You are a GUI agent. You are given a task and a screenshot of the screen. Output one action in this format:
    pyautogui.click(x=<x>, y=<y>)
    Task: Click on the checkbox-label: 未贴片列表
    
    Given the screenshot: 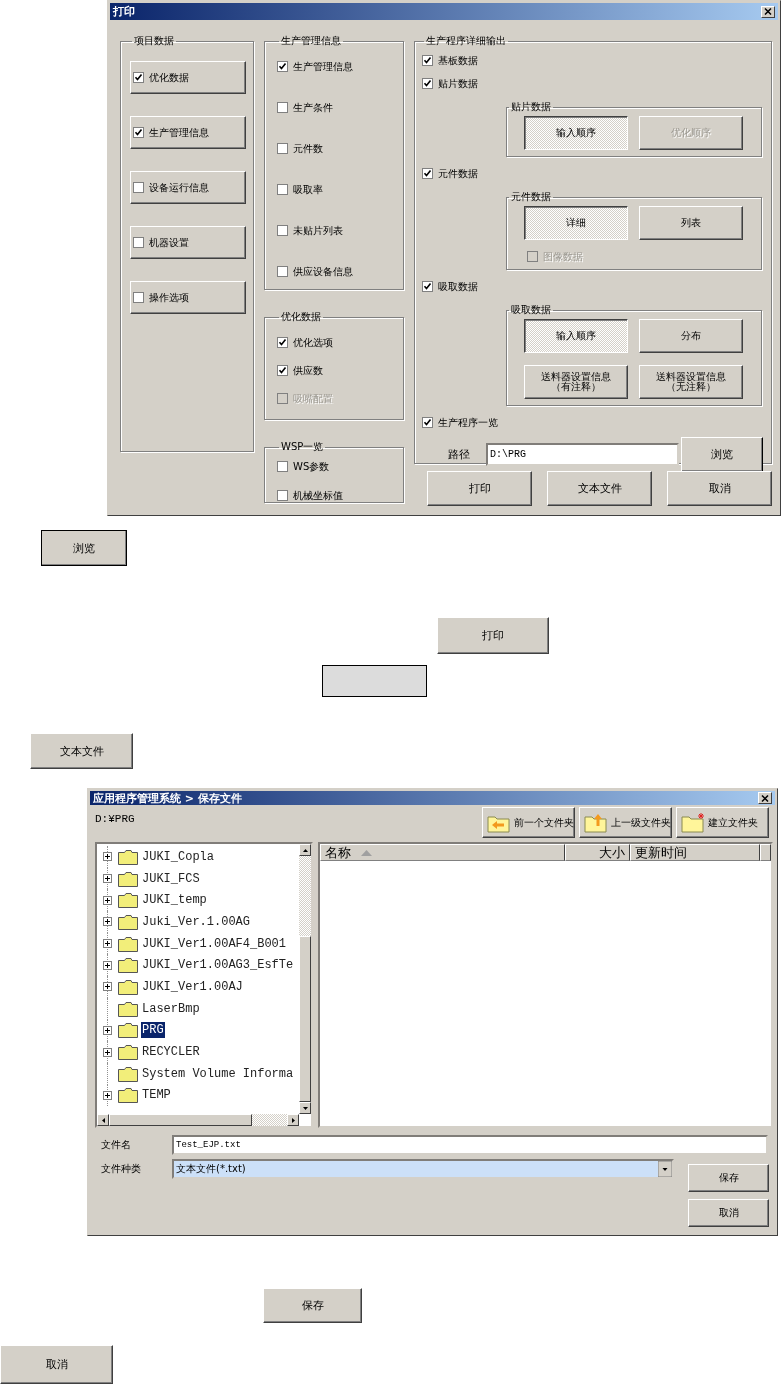 What is the action you would take?
    pyautogui.click(x=318, y=230)
    